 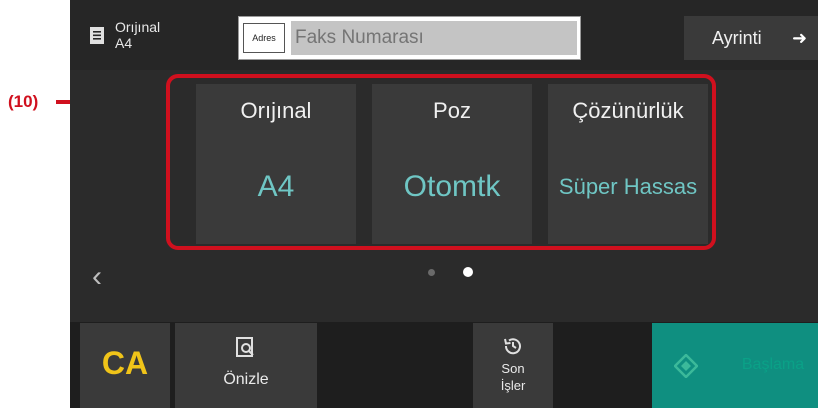 What do you see at coordinates (628, 110) in the screenshot?
I see `card-title: Çözünürlük` at bounding box center [628, 110].